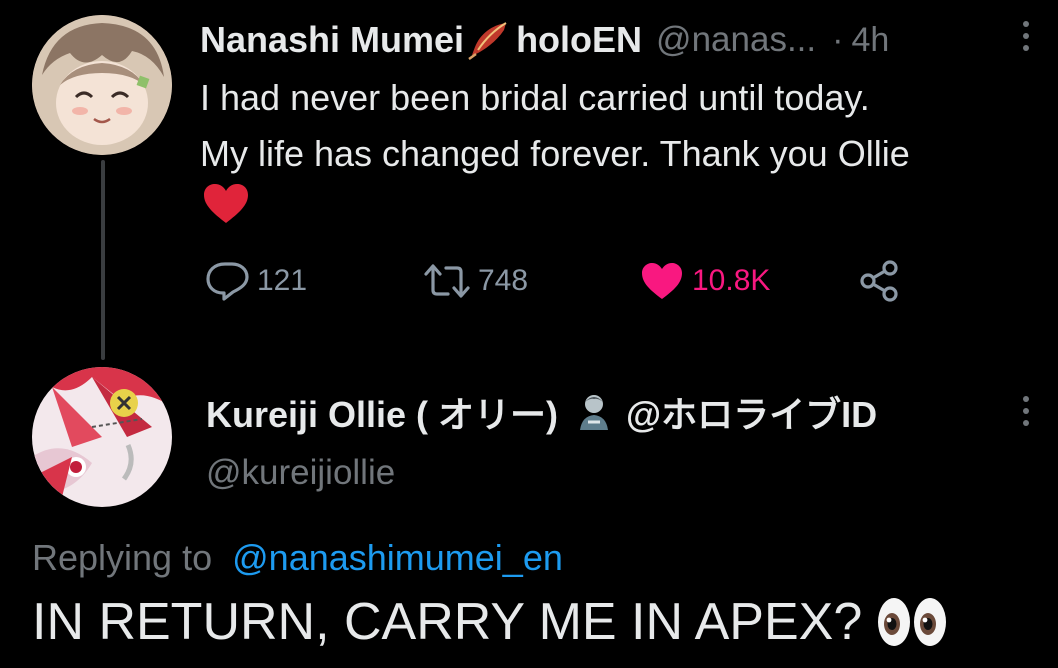 Image resolution: width=1058 pixels, height=668 pixels. What do you see at coordinates (447, 281) in the screenshot?
I see `retweet-icon` at bounding box center [447, 281].